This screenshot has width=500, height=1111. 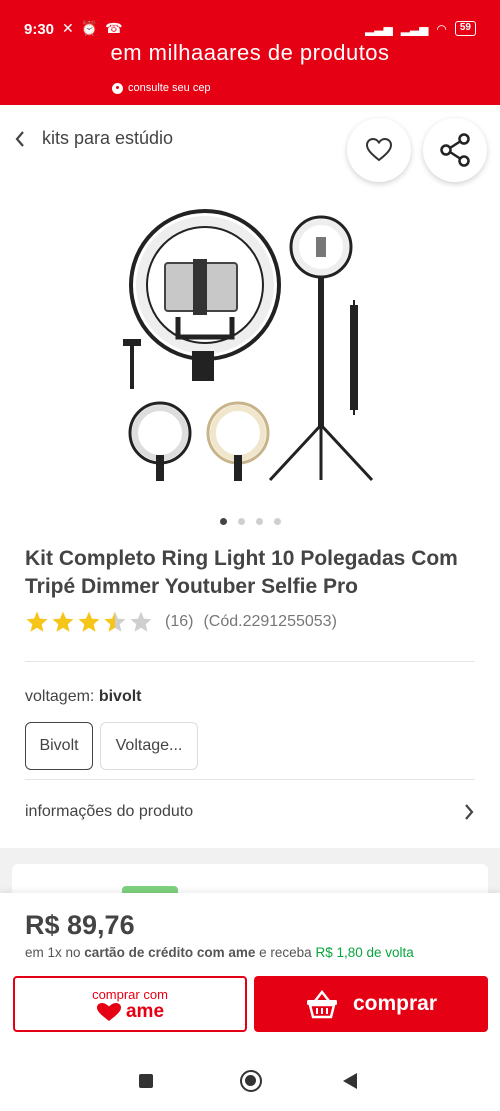 What do you see at coordinates (108, 1011) in the screenshot?
I see `ame-heart-icon` at bounding box center [108, 1011].